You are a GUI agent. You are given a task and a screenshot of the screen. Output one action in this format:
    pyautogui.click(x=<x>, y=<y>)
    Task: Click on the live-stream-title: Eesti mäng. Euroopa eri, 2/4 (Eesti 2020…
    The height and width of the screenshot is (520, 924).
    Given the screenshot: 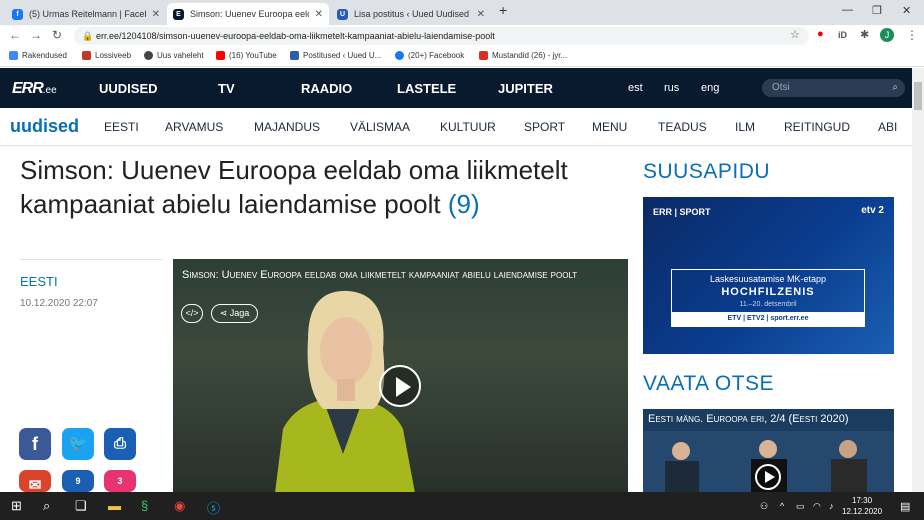 What is the action you would take?
    pyautogui.click(x=748, y=419)
    